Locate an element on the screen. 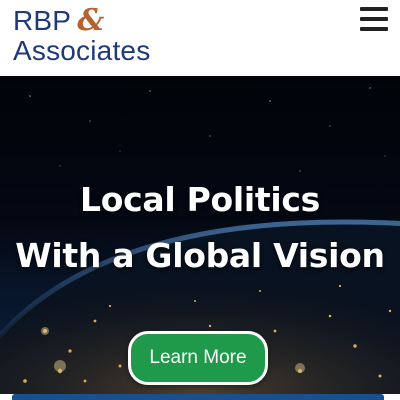 The height and width of the screenshot is (400, 400). bottom-bar is located at coordinates (200, 397).